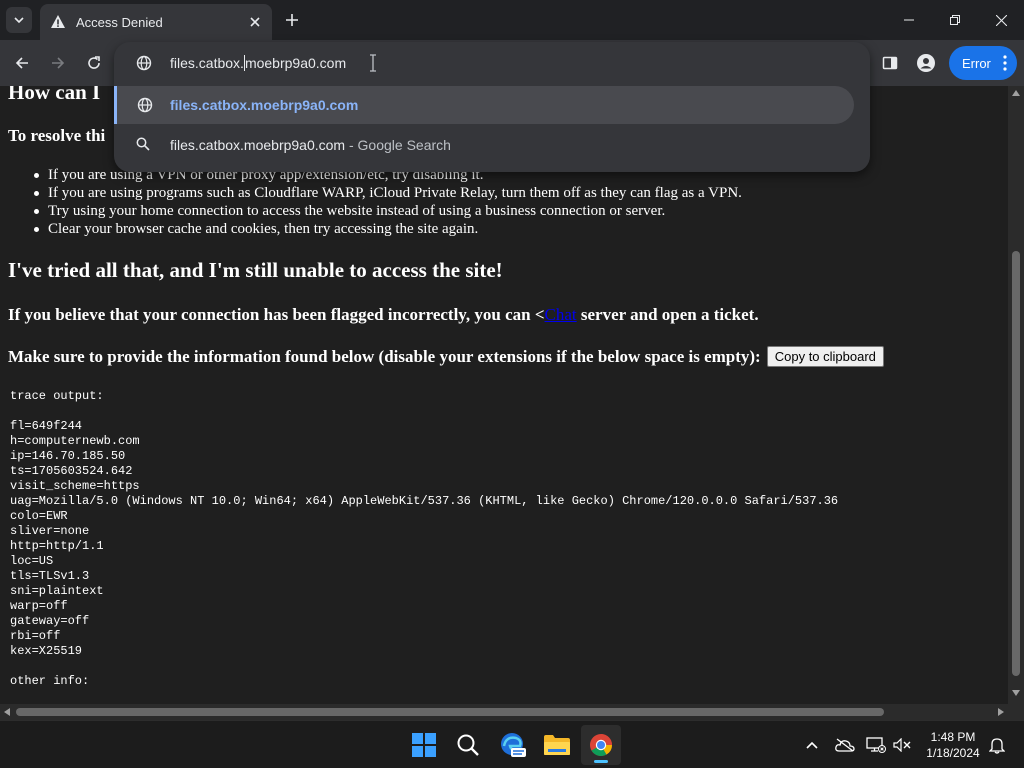 This screenshot has height=768, width=1024. I want to click on error-label: Error, so click(976, 63).